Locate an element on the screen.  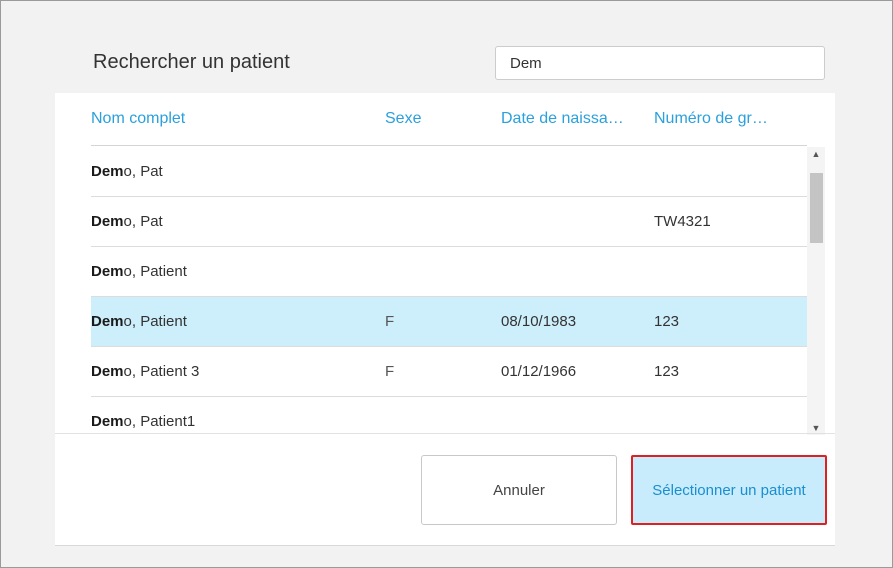
name-rest: o, Patient1 is located at coordinates (159, 421).